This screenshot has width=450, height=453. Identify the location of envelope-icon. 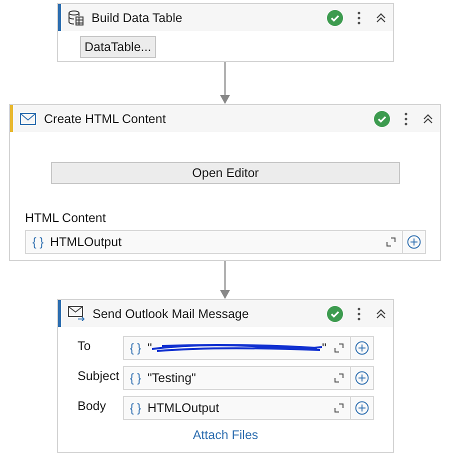
(28, 118).